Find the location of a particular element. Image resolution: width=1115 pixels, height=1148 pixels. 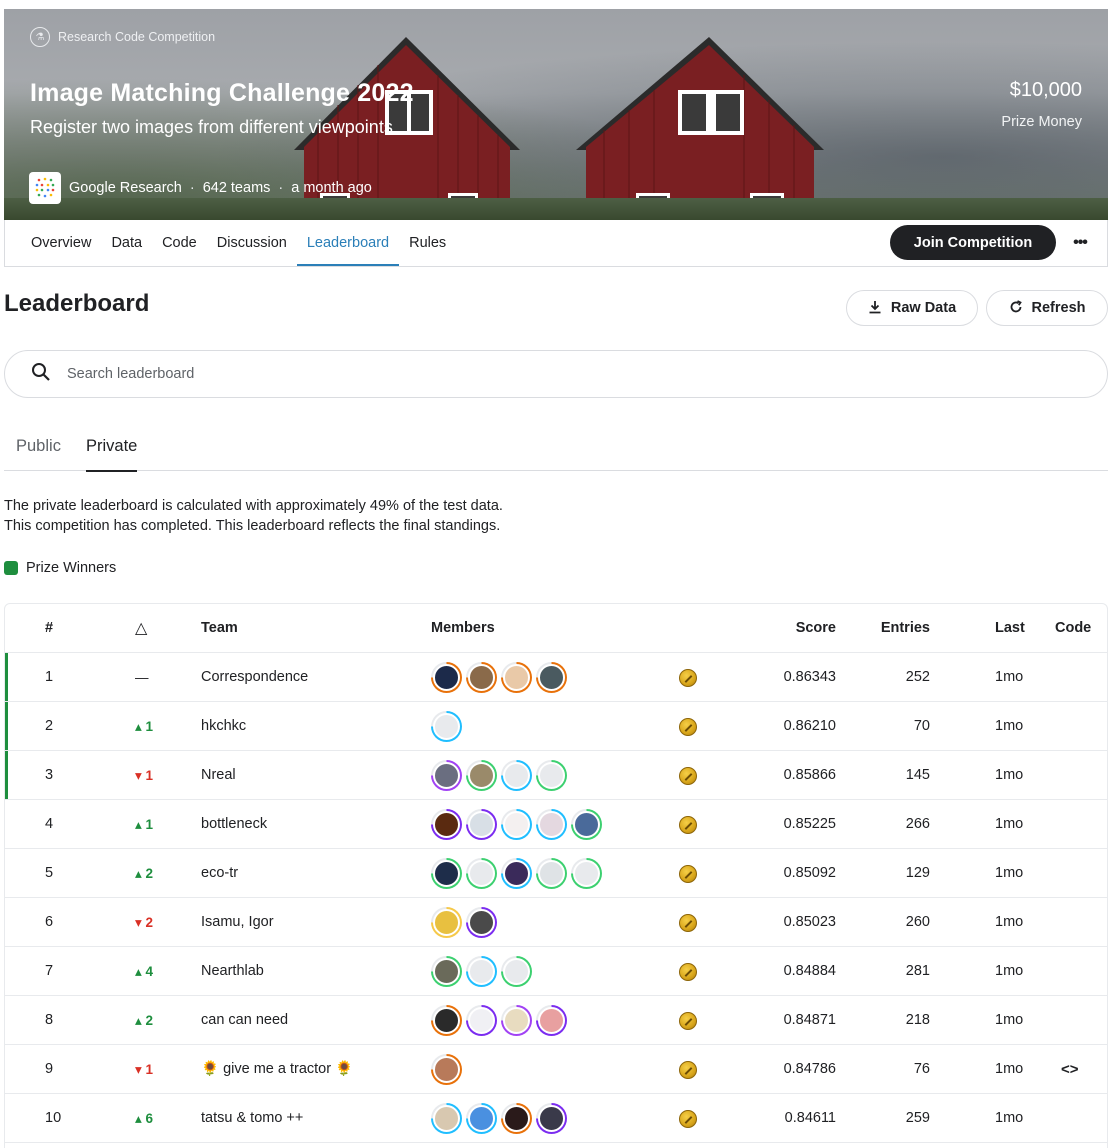

team-name: Correspondence is located at coordinates (254, 677).